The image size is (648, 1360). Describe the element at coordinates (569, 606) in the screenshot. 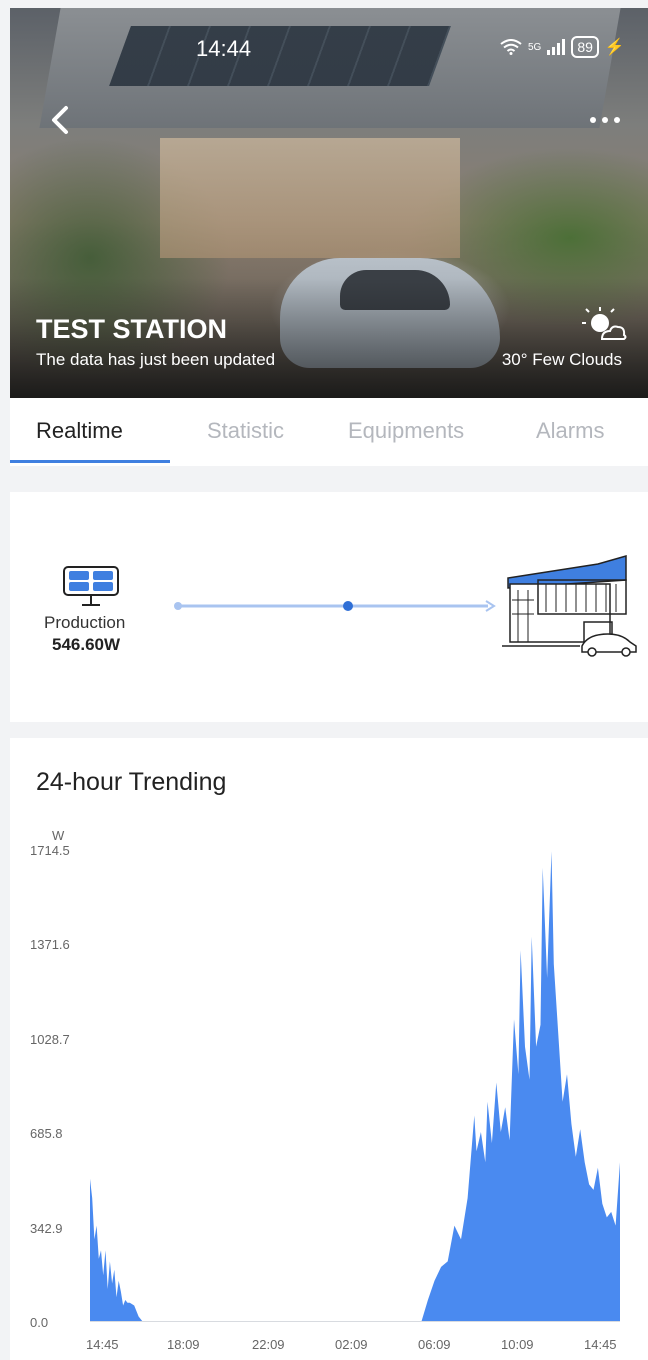

I see `house-icon` at that location.